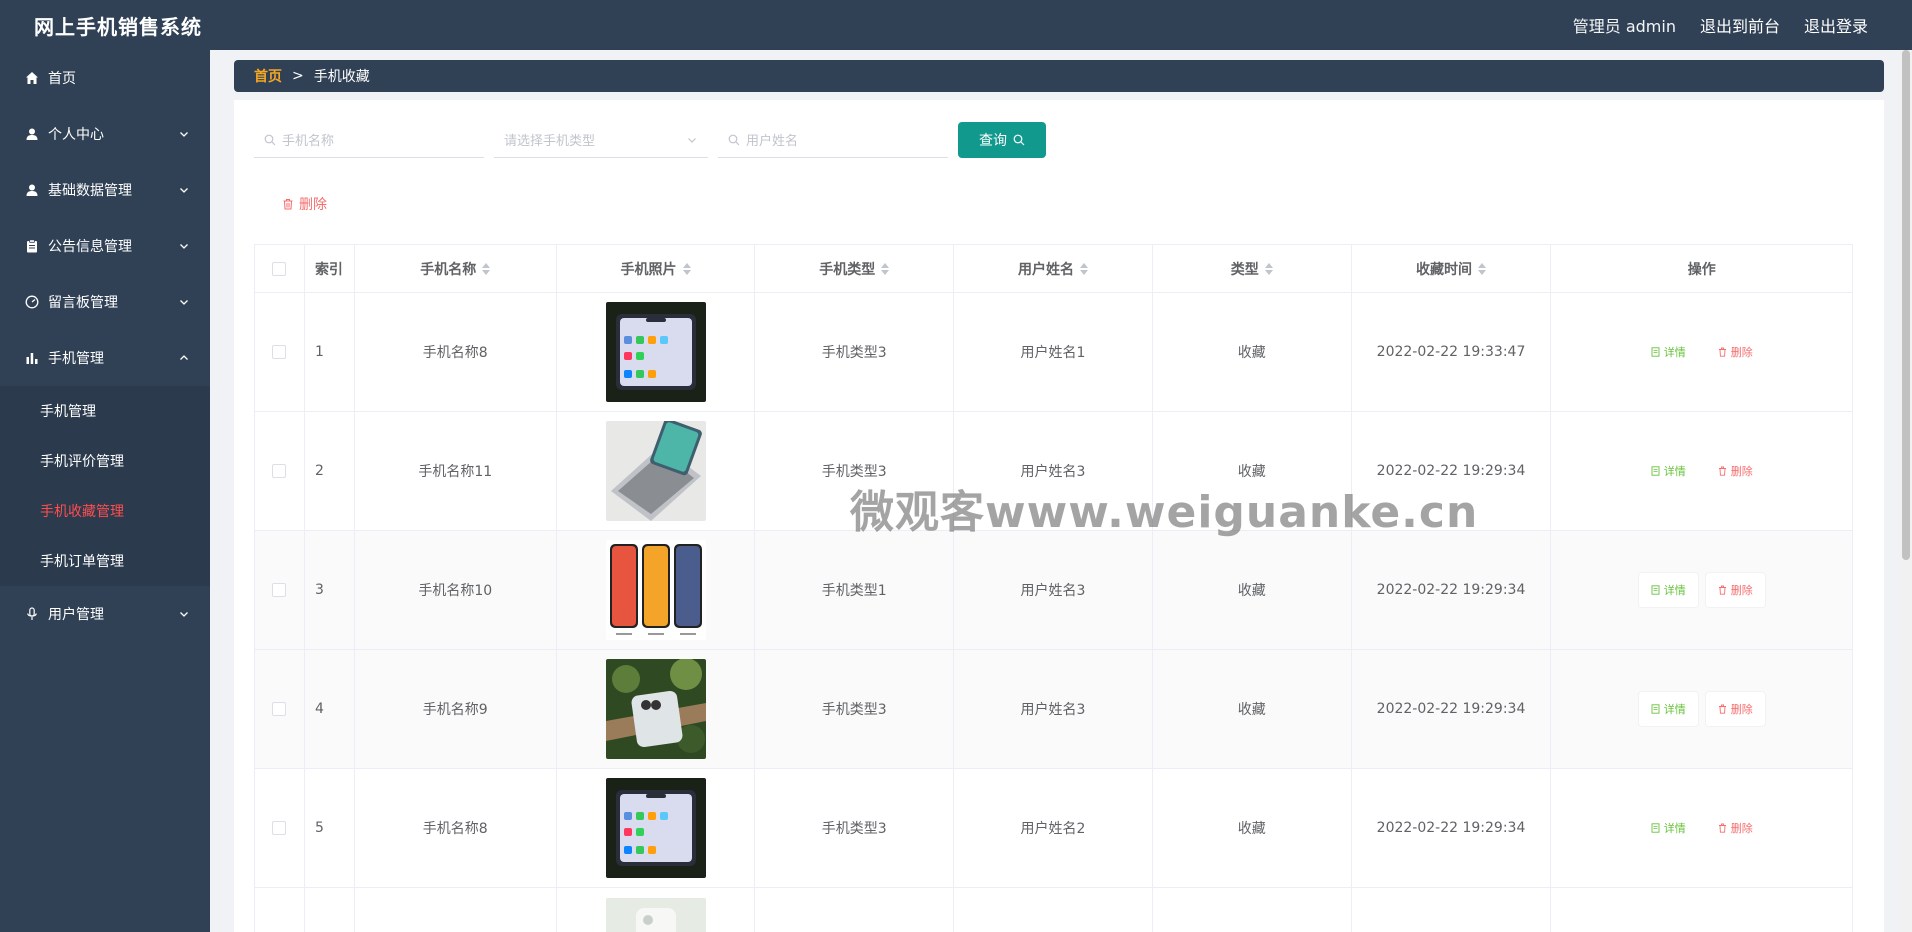  What do you see at coordinates (105, 614) in the screenshot?
I see `sidebar-item-user-management: 用户管理` at bounding box center [105, 614].